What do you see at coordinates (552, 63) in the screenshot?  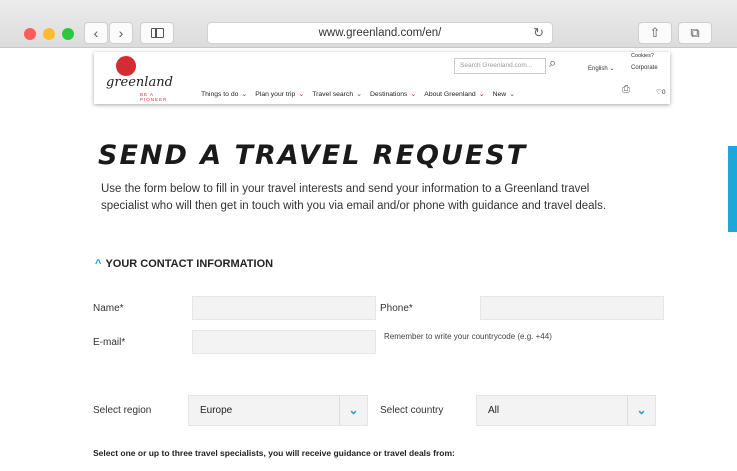 I see `search-icon: ⌕` at bounding box center [552, 63].